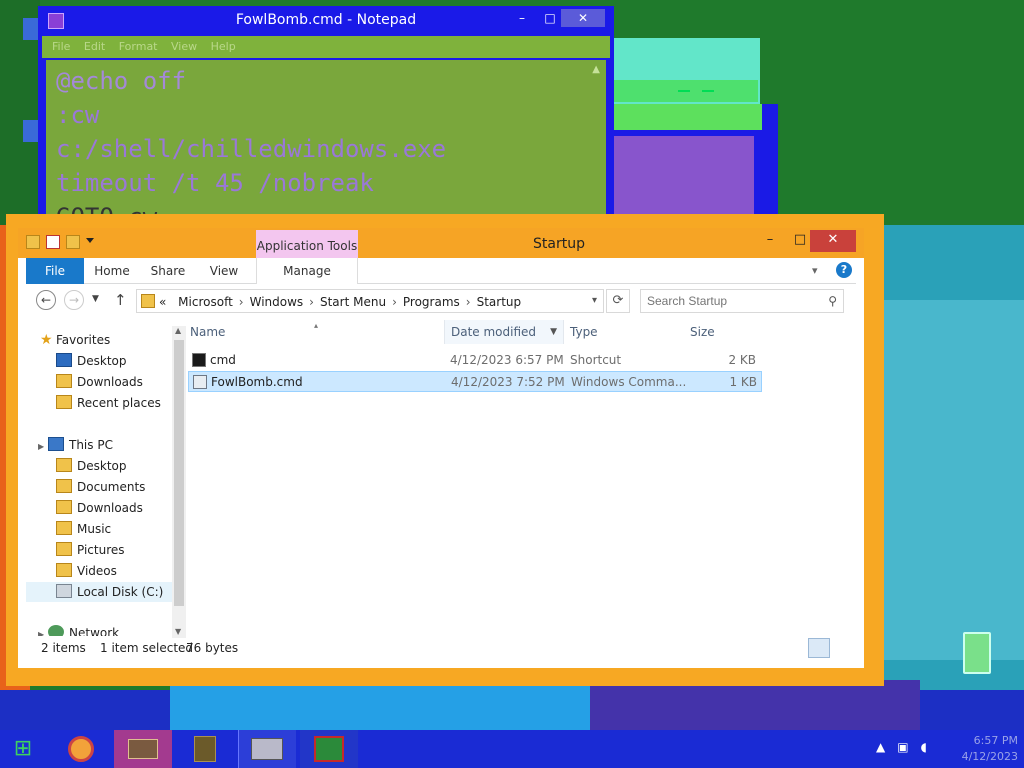  I want to click on status-selection: 1 item selected, so click(147, 648).